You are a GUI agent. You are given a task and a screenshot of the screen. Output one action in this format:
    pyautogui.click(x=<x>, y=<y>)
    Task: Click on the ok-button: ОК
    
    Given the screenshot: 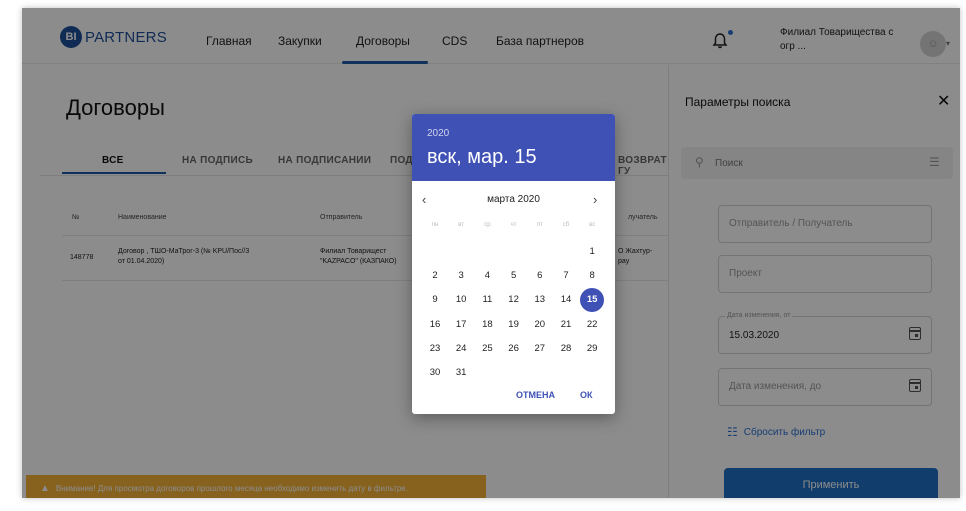 What is the action you would take?
    pyautogui.click(x=586, y=395)
    